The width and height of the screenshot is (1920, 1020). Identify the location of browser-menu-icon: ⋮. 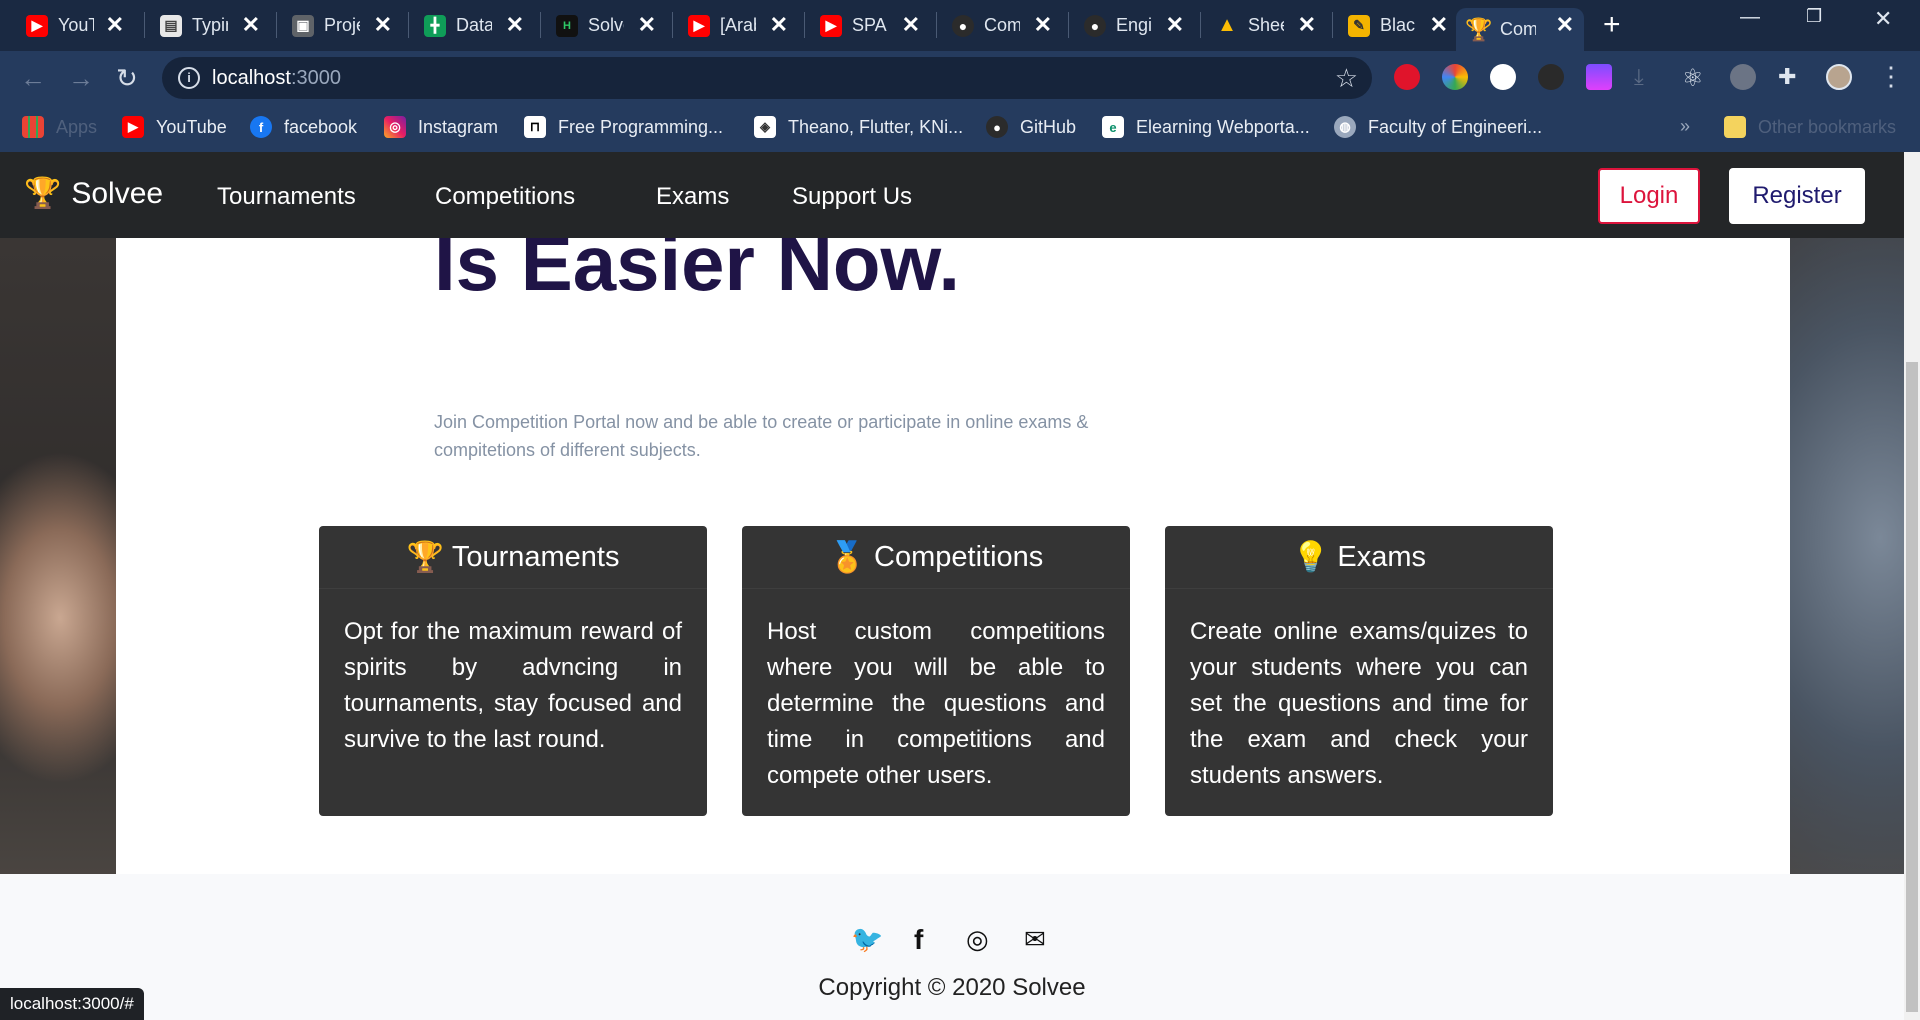
(1891, 76).